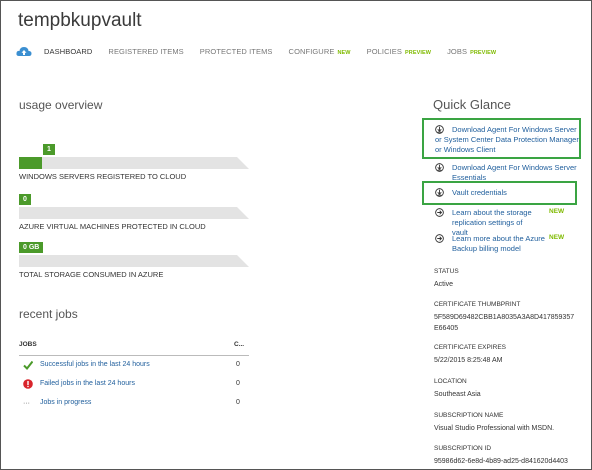  I want to click on subscription-id-label: SUBSCRIPTION ID, so click(463, 448).